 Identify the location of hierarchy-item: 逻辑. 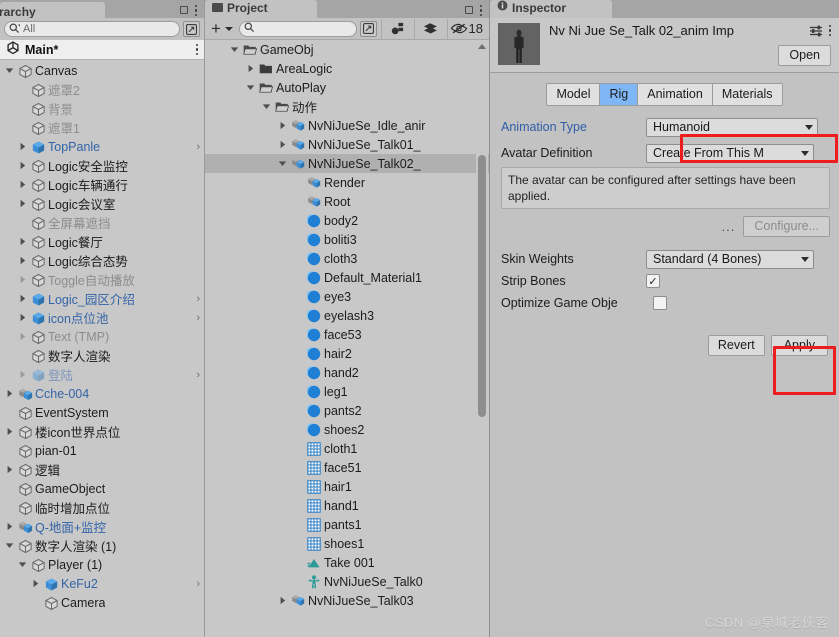
(102, 469).